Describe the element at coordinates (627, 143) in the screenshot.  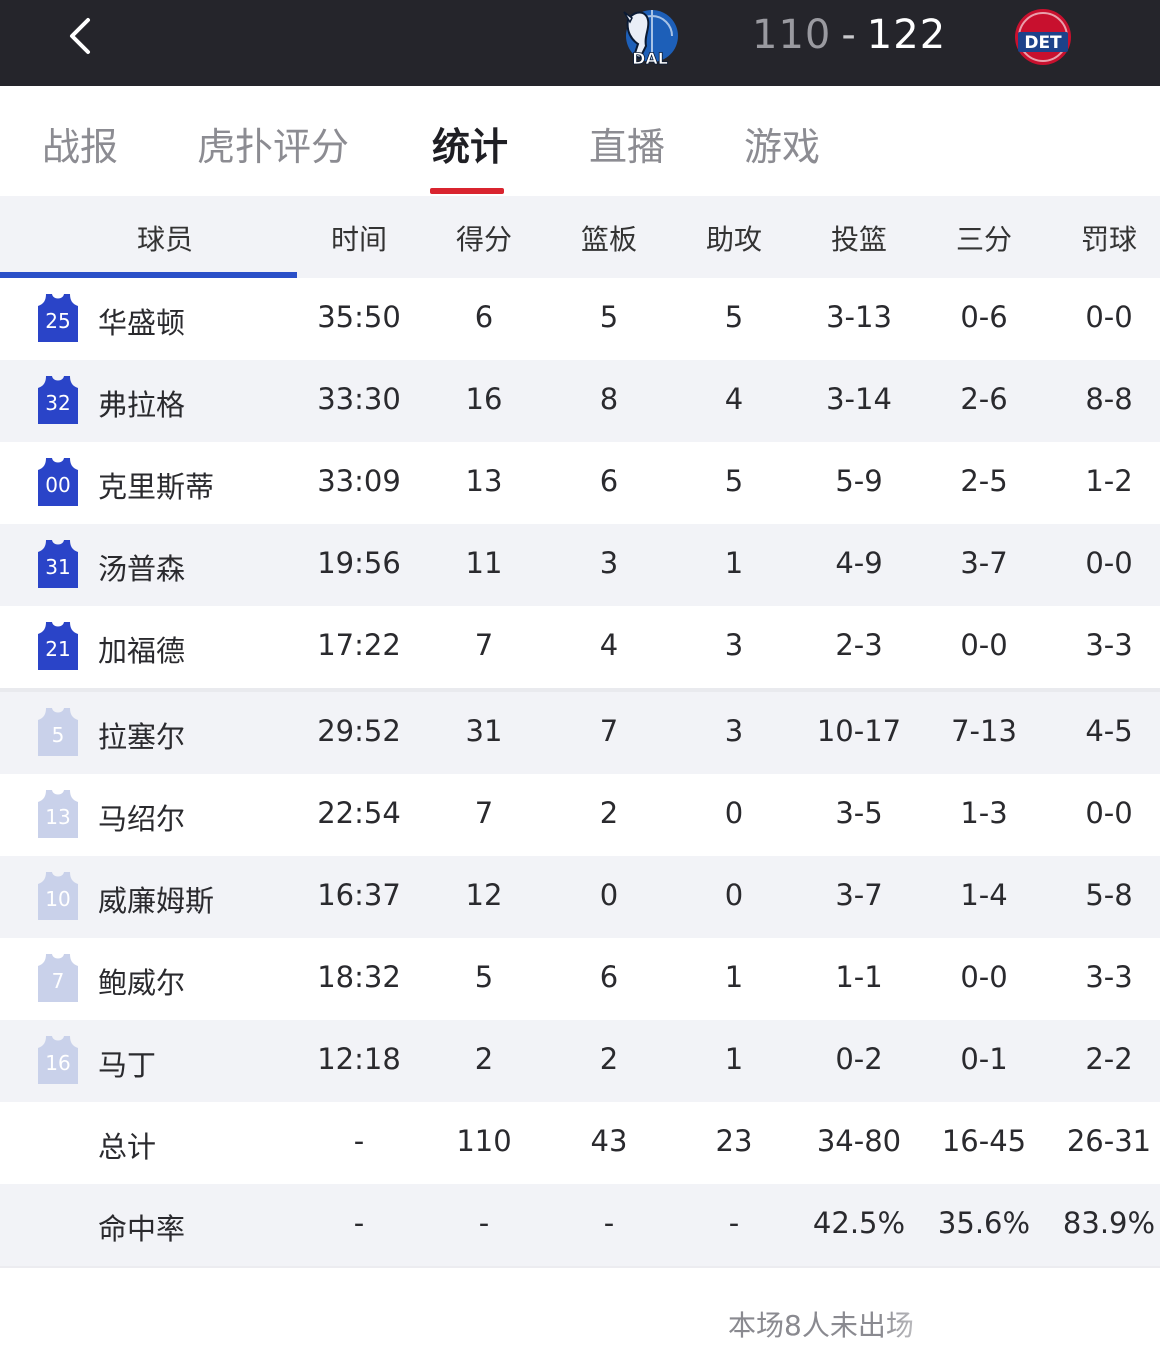
I see `tab-live: 直播` at that location.